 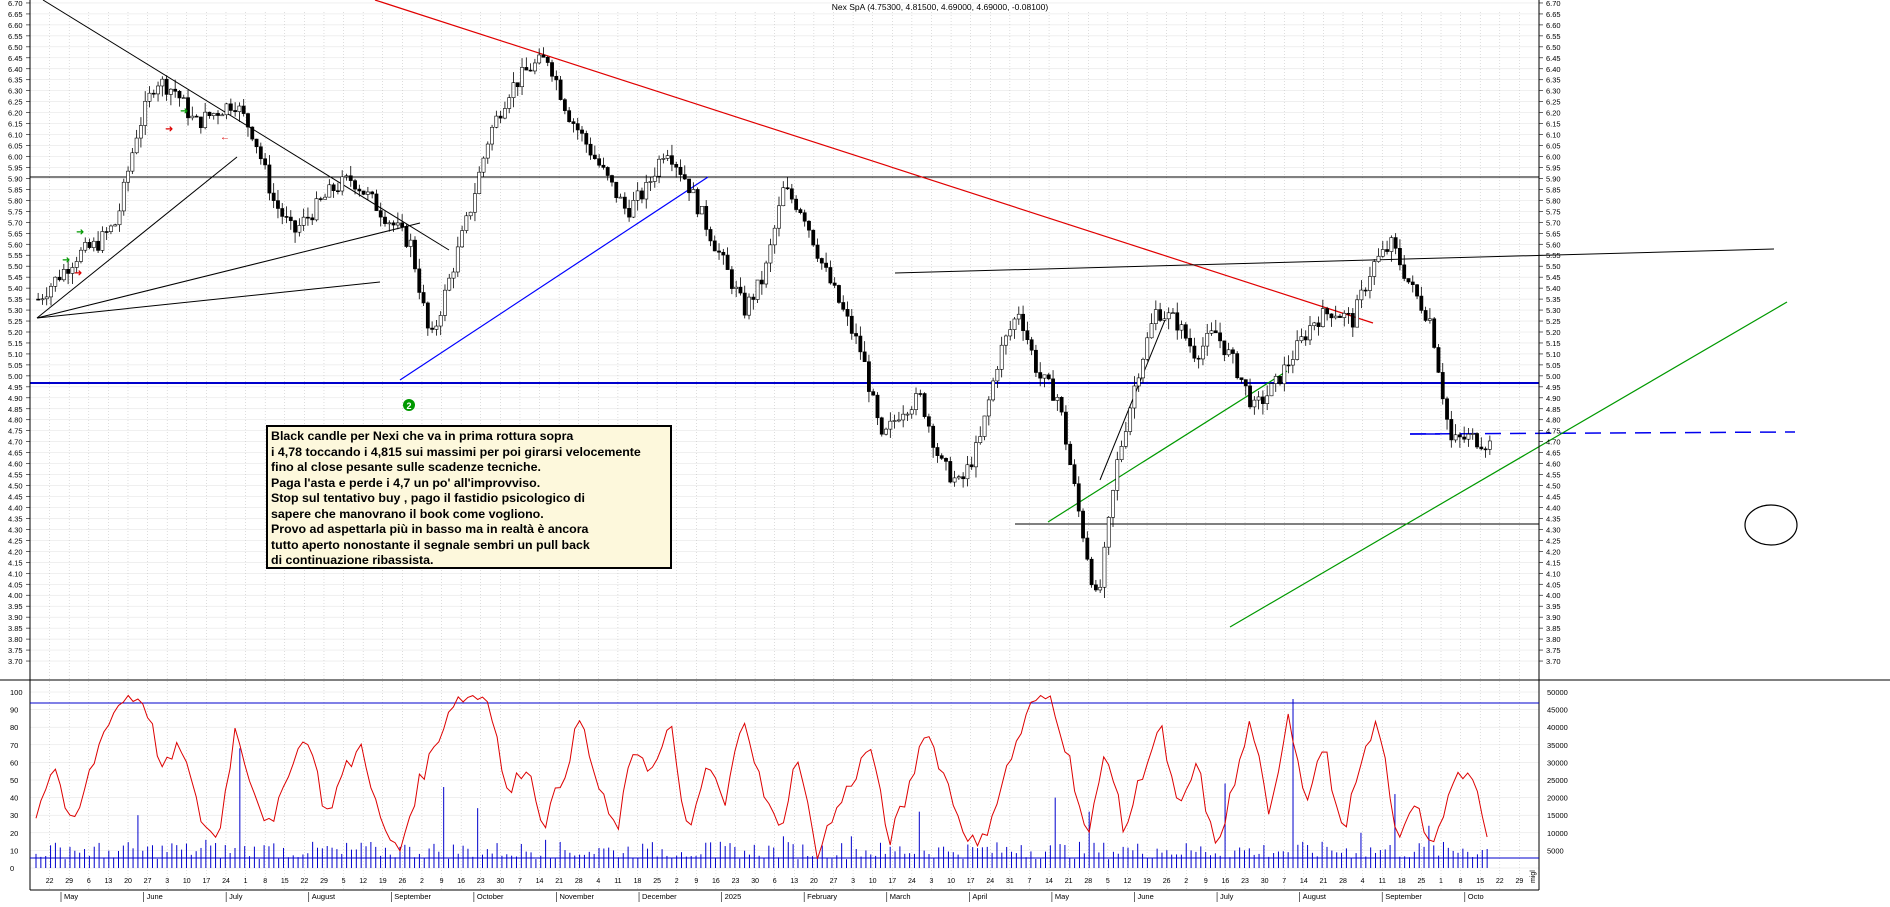 What do you see at coordinates (1363, 881) in the screenshot?
I see `day-label: 4` at bounding box center [1363, 881].